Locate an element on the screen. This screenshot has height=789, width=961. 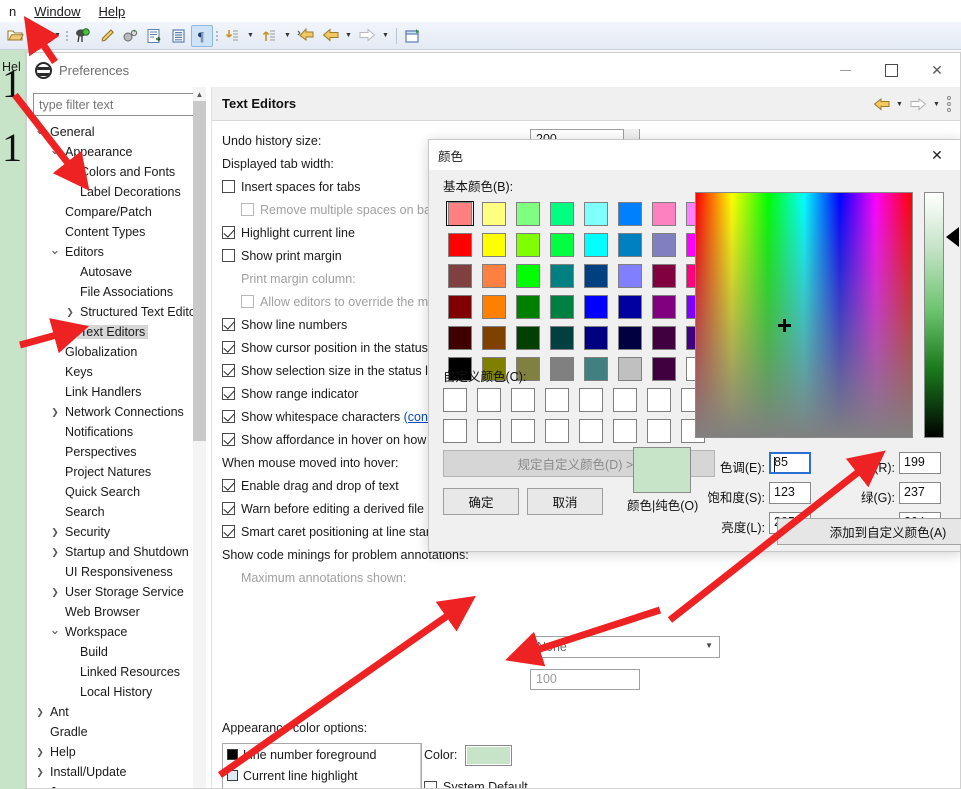
checkbox-show-range-indicator is located at coordinates (228, 393).